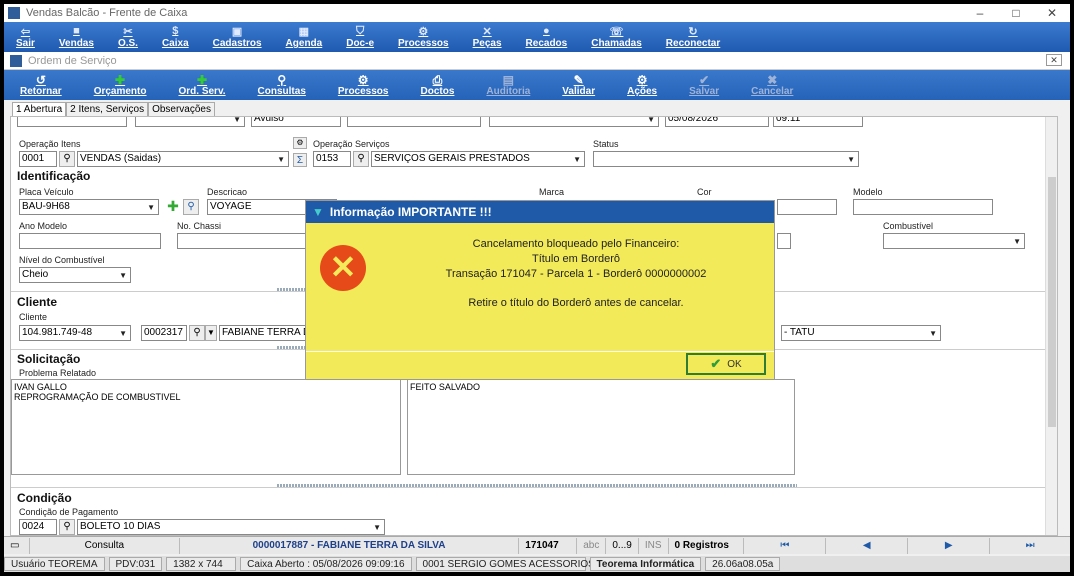 The image size is (1074, 576). What do you see at coordinates (949, 545) in the screenshot?
I see `next-record-icon: ▶` at bounding box center [949, 545].